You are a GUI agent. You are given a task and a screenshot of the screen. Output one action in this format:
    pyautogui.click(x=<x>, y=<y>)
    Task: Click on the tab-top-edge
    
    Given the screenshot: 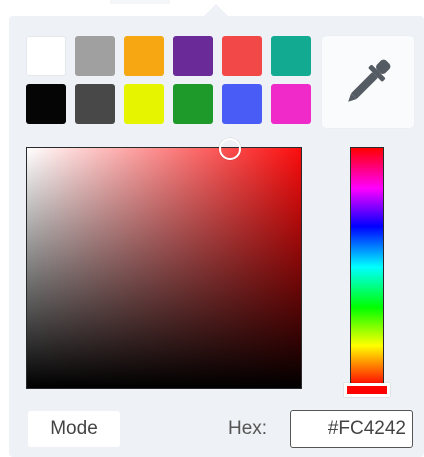 What is the action you would take?
    pyautogui.click(x=140, y=2)
    